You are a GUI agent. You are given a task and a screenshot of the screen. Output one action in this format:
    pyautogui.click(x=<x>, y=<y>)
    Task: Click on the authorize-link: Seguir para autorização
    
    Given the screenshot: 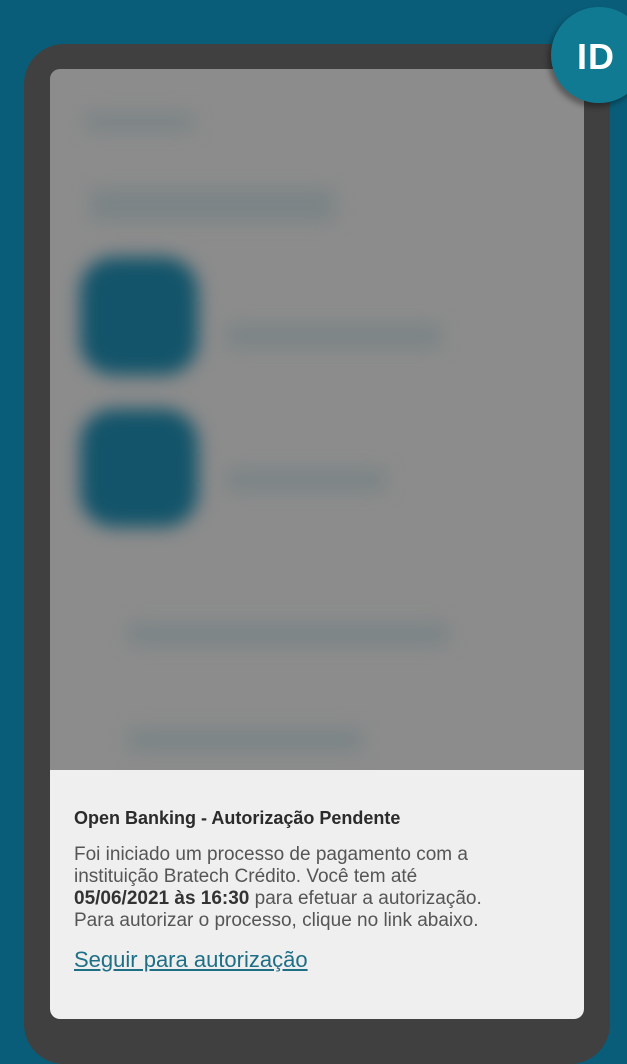 What is the action you would take?
    pyautogui.click(x=191, y=960)
    